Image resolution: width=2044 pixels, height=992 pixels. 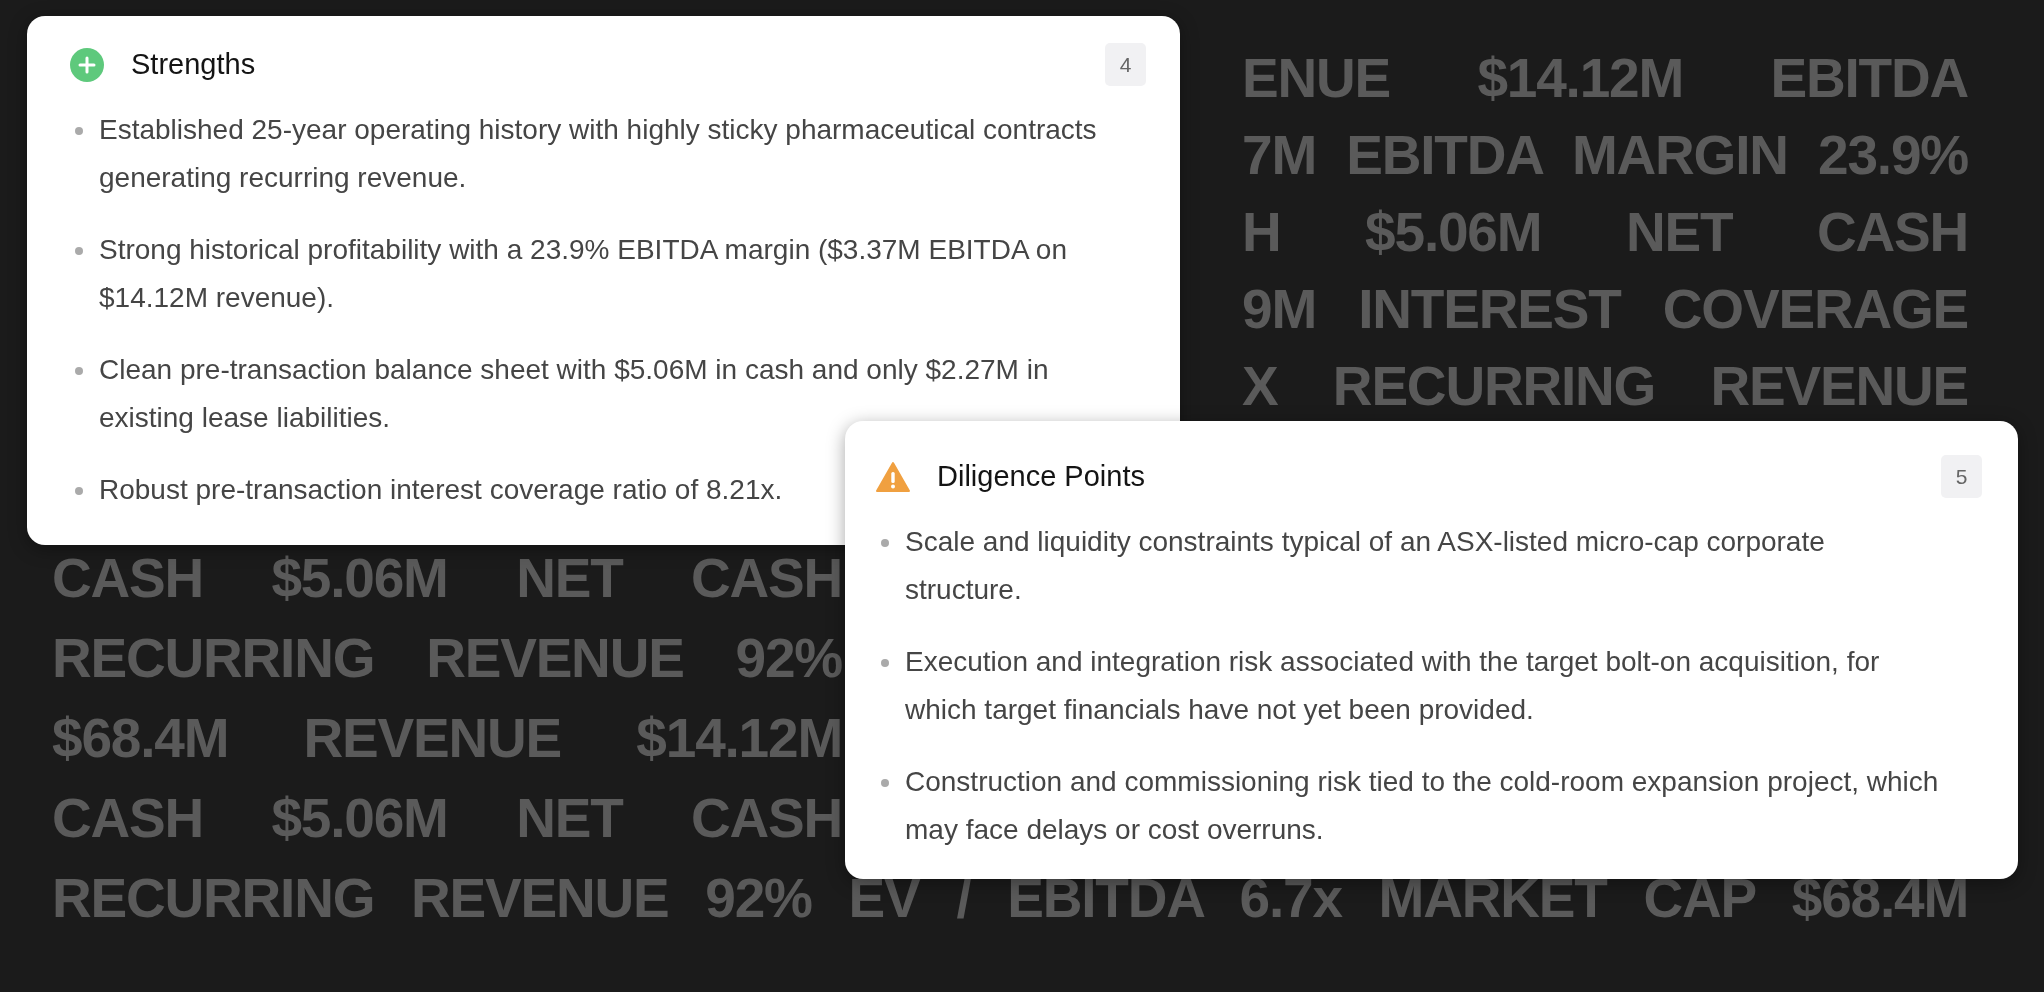 What do you see at coordinates (893, 476) in the screenshot?
I see `warning-icon` at bounding box center [893, 476].